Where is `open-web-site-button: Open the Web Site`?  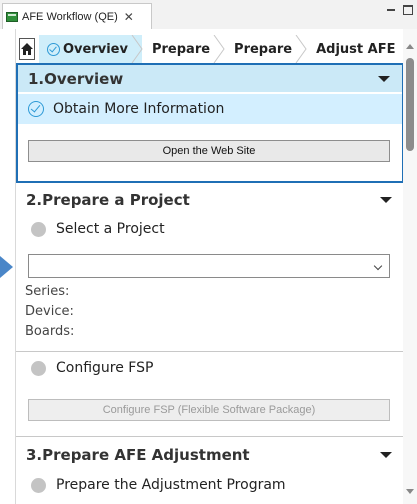 open-web-site-button: Open the Web Site is located at coordinates (209, 151).